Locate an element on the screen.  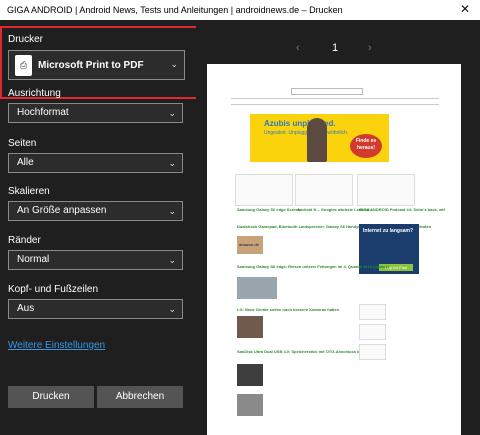
scale-select: An Größe anpassen ⌄ is located at coordinates (95, 211).